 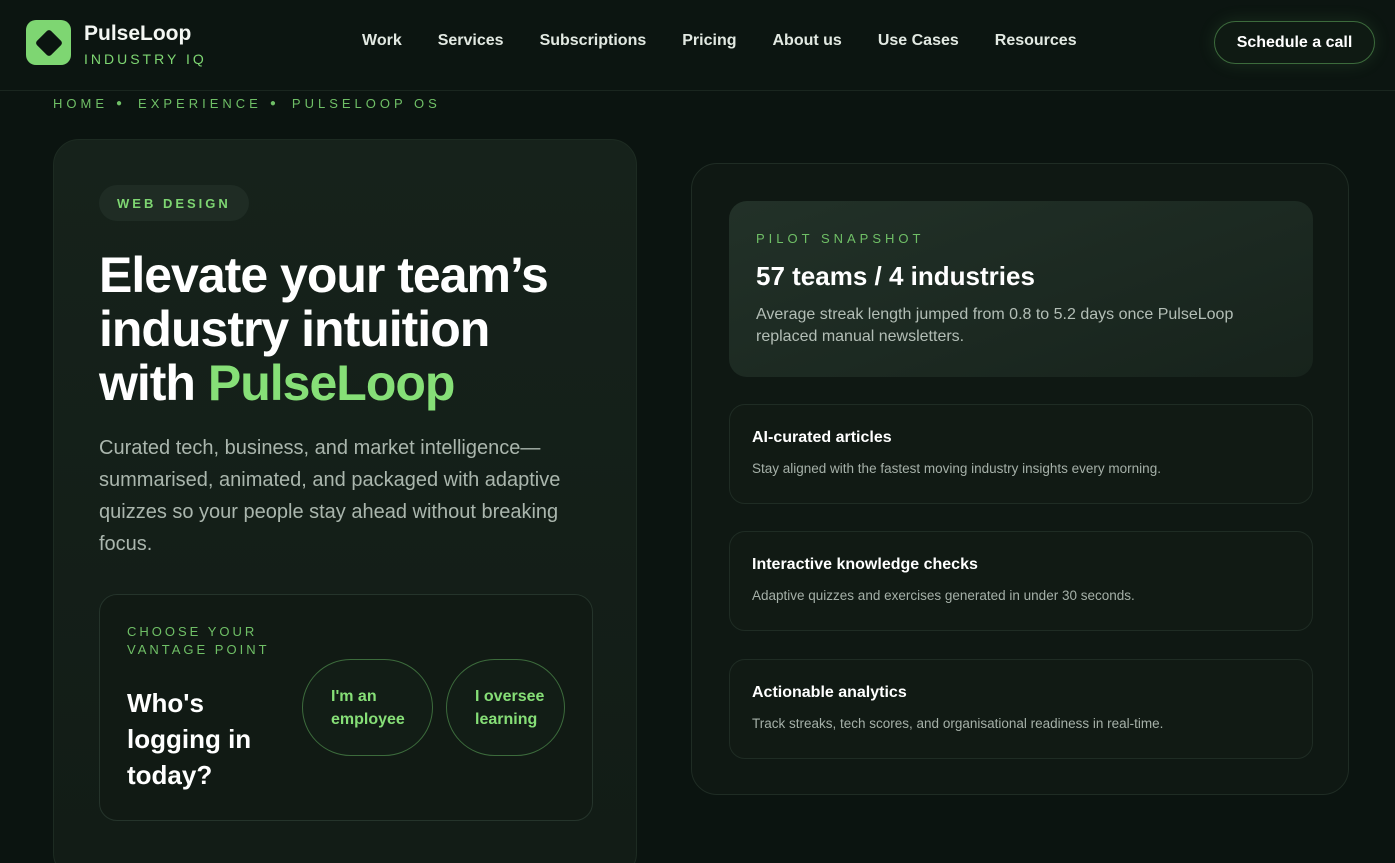 I want to click on snapshot-title: 57 teams / 4 industries, so click(x=895, y=276).